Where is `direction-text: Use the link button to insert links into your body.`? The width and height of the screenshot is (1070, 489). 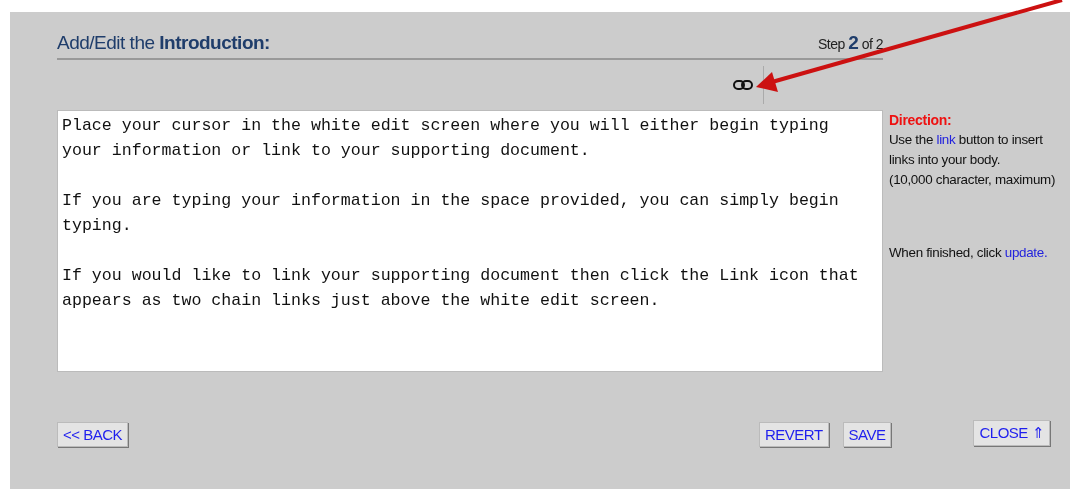 direction-text: Use the link button to insert links into your body. is located at coordinates (966, 150).